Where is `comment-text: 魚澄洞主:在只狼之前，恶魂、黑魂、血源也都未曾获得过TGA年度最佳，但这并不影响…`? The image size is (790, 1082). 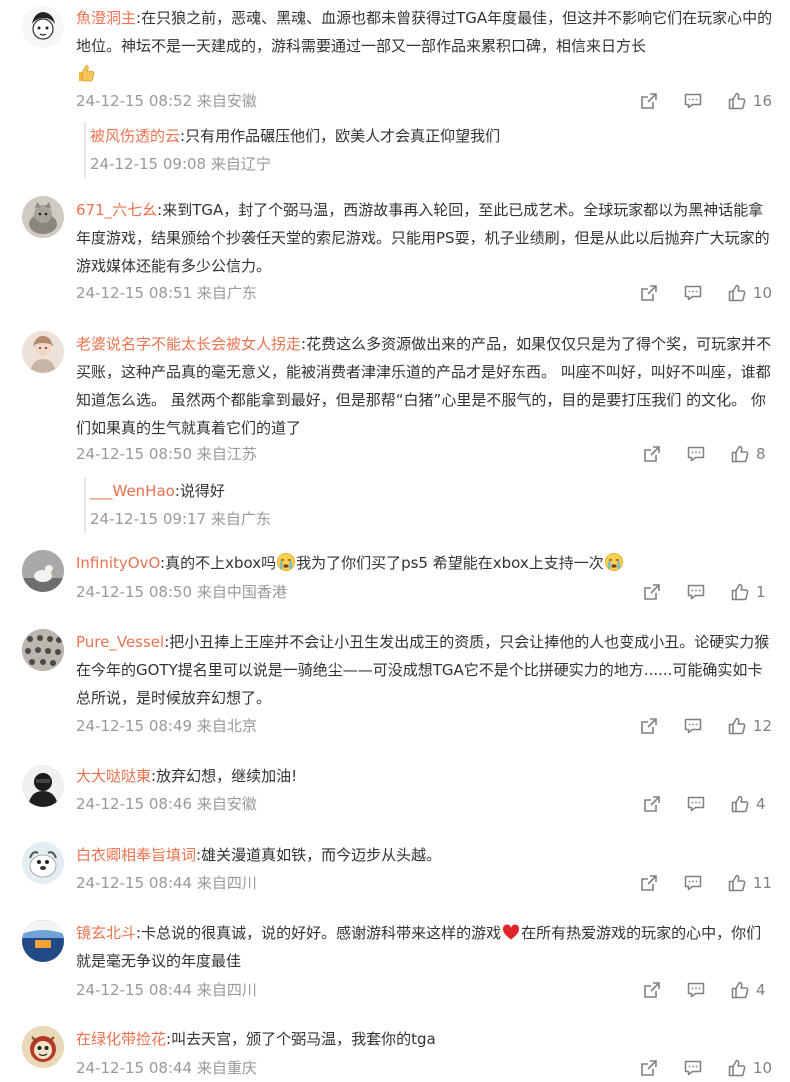 comment-text: 魚澄洞主:在只狼之前，恶魂、黑魂、血源也都未曾获得过TGA年度最佳，但这并不影响… is located at coordinates (426, 46).